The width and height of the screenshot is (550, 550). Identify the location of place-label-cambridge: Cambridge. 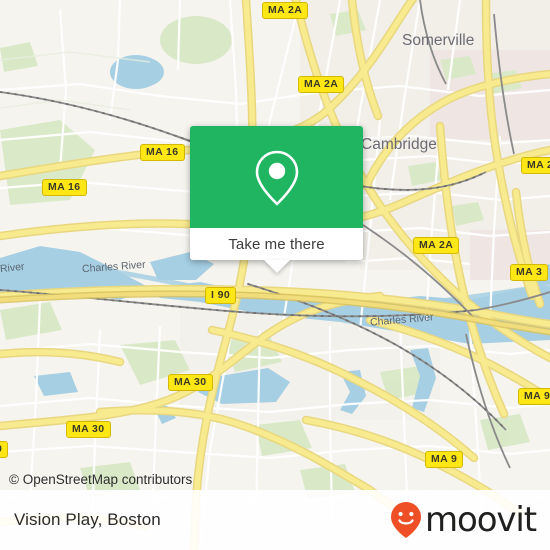
(399, 144).